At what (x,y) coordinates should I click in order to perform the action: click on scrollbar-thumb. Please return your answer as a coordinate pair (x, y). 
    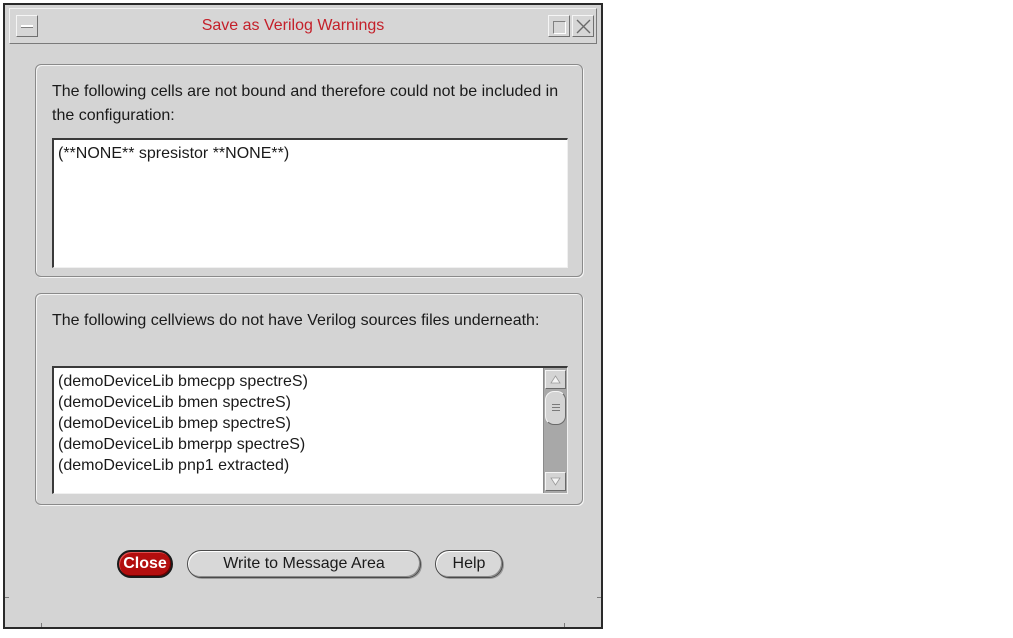
    Looking at the image, I should click on (555, 408).